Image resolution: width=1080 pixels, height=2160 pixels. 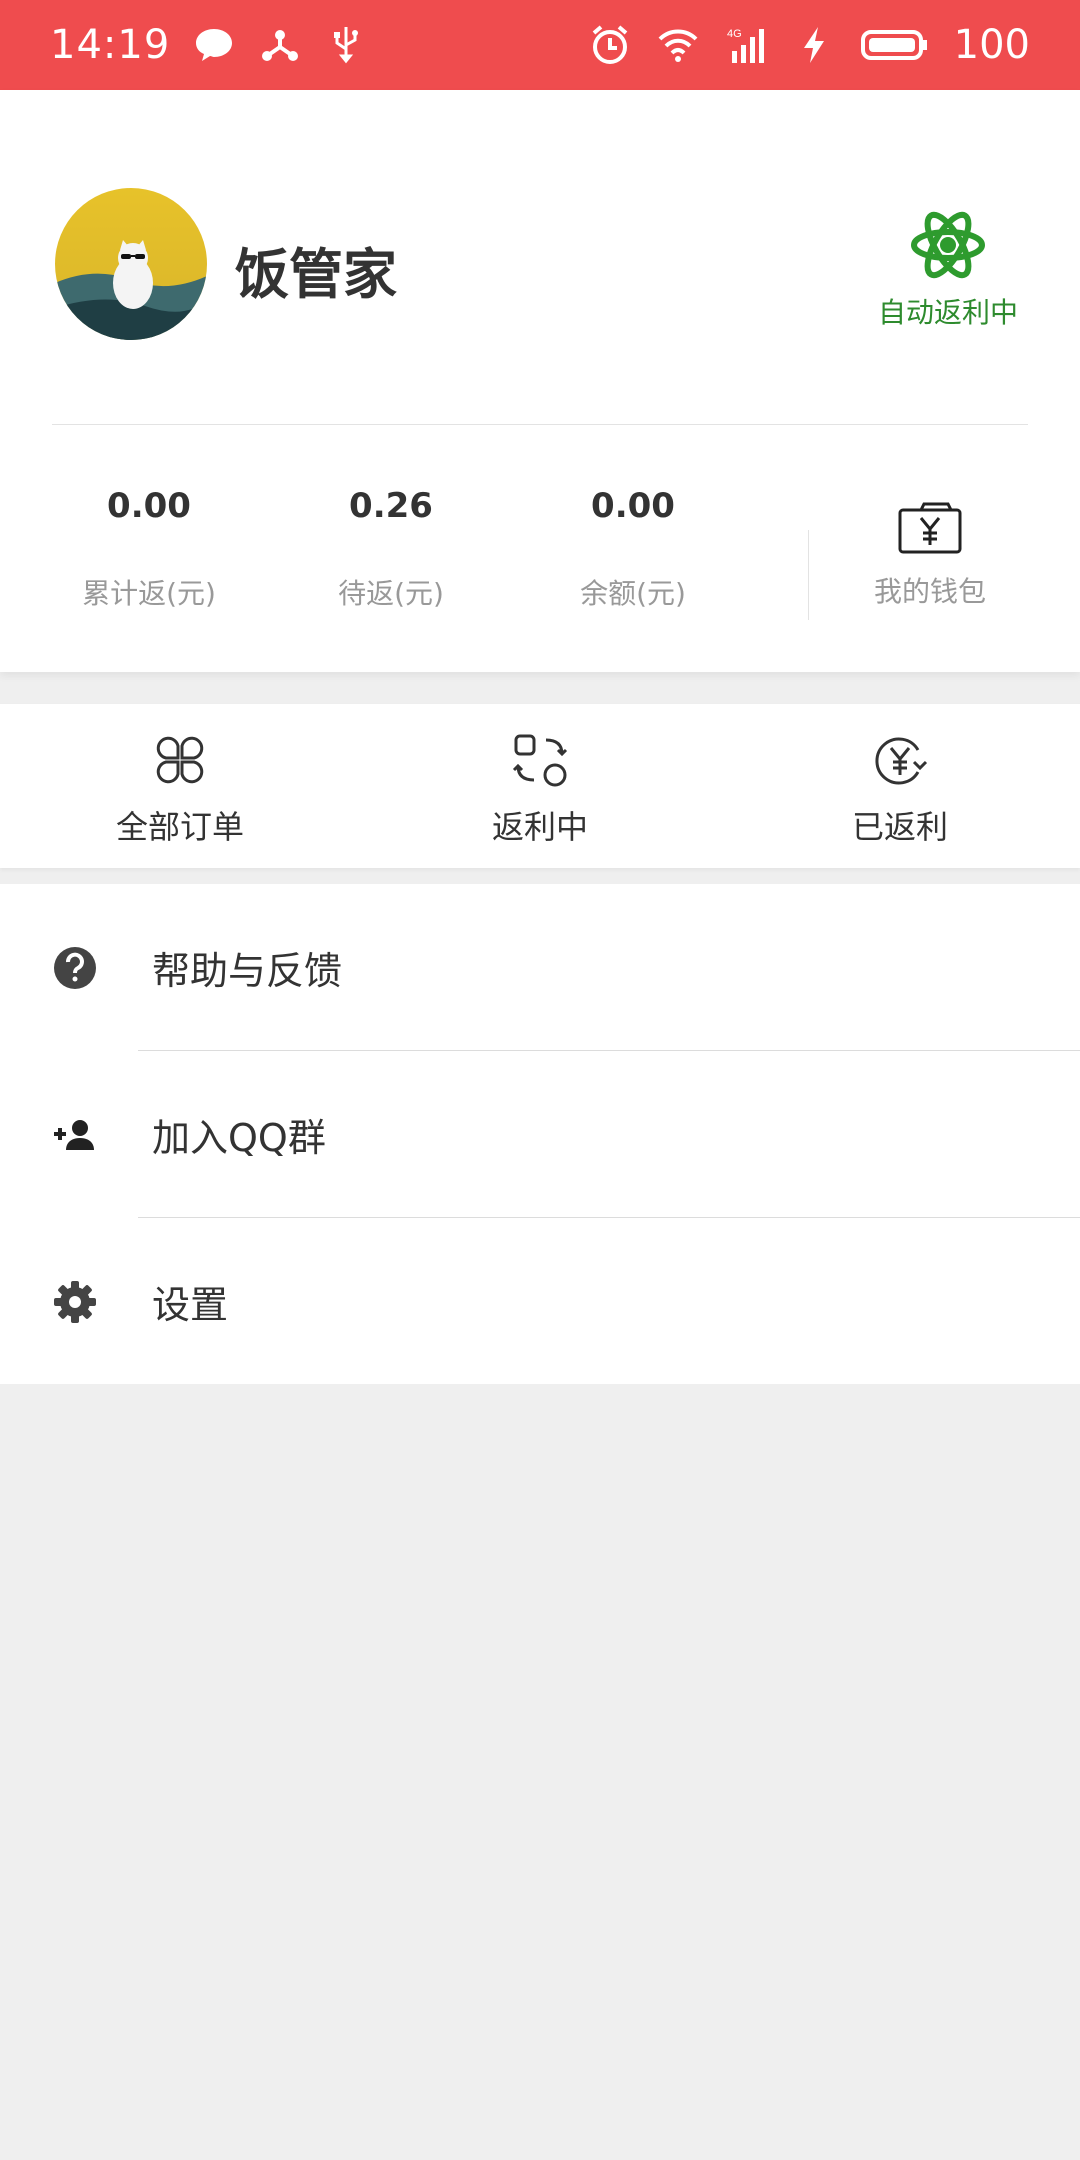 I want to click on status-time: 14:19, so click(x=110, y=45).